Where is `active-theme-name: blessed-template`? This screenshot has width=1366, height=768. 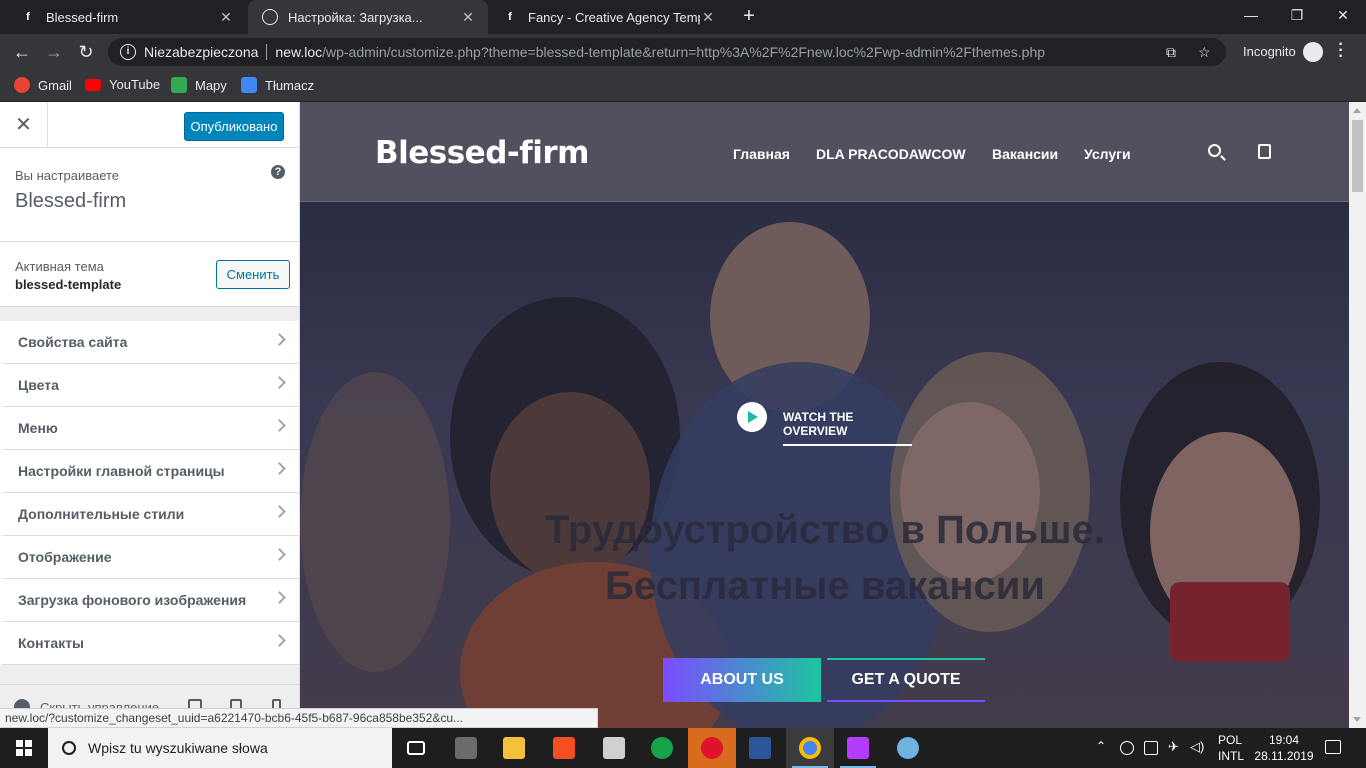
active-theme-name: blessed-template is located at coordinates (68, 284).